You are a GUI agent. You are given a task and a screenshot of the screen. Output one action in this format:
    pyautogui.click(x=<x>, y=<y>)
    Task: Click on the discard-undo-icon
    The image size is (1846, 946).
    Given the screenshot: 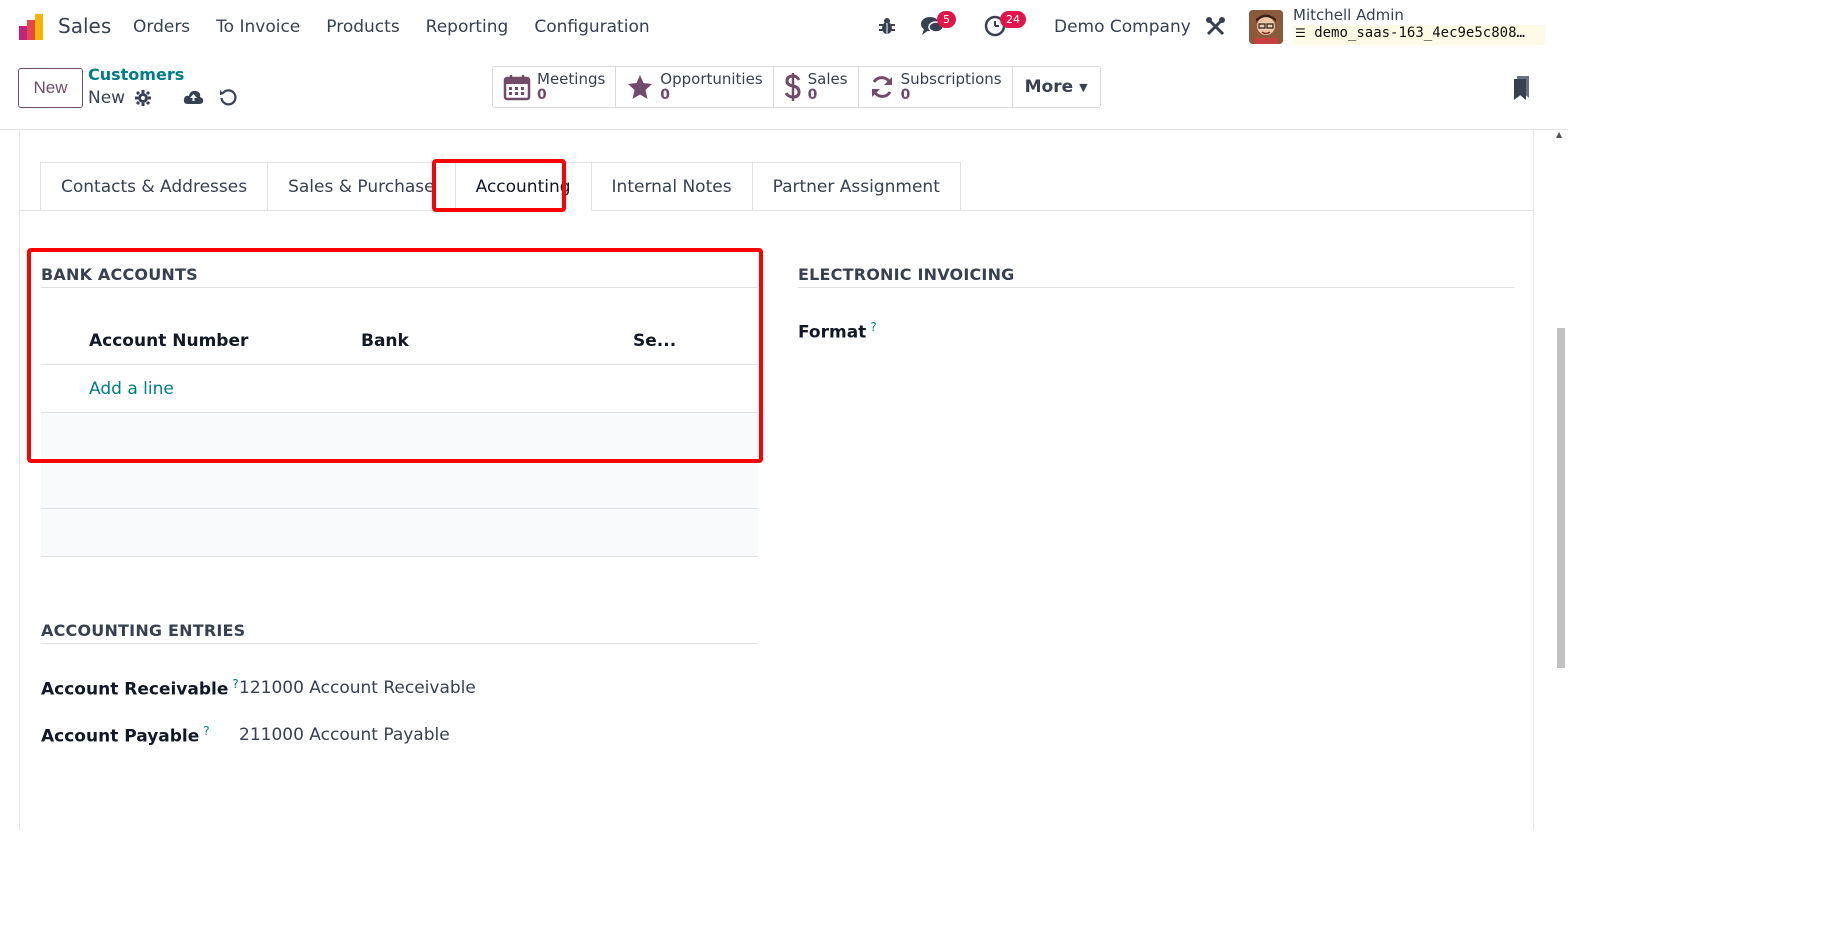 What is the action you would take?
    pyautogui.click(x=228, y=97)
    